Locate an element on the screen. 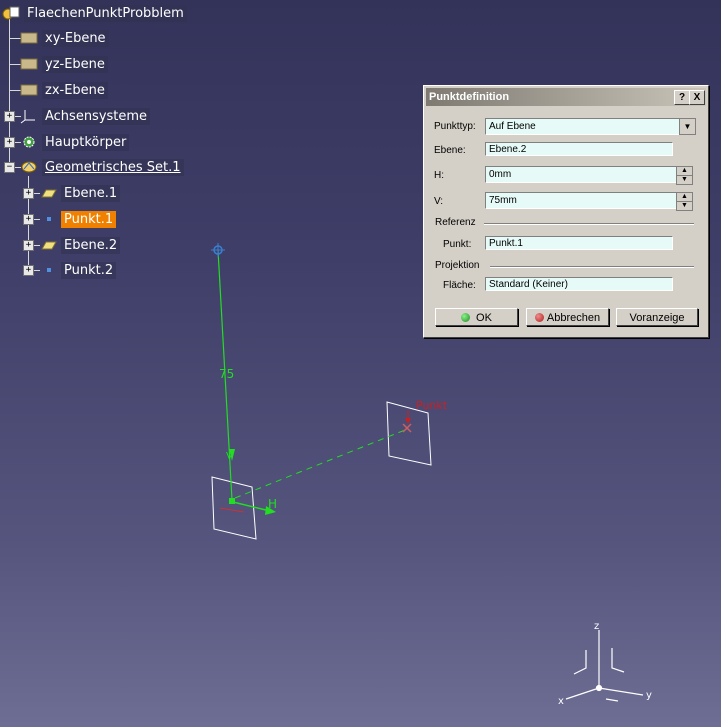 The image size is (721, 727). h-value: 0mm is located at coordinates (500, 174).